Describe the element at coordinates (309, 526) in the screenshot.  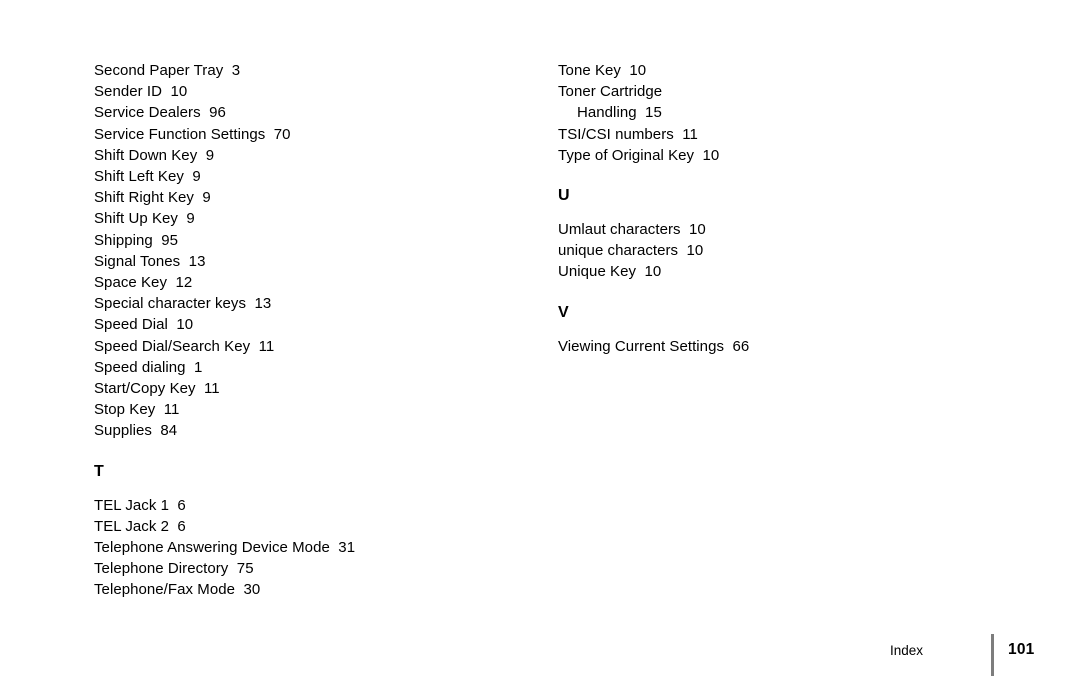
I see `index-entry: TEL Jack 2 6` at that location.